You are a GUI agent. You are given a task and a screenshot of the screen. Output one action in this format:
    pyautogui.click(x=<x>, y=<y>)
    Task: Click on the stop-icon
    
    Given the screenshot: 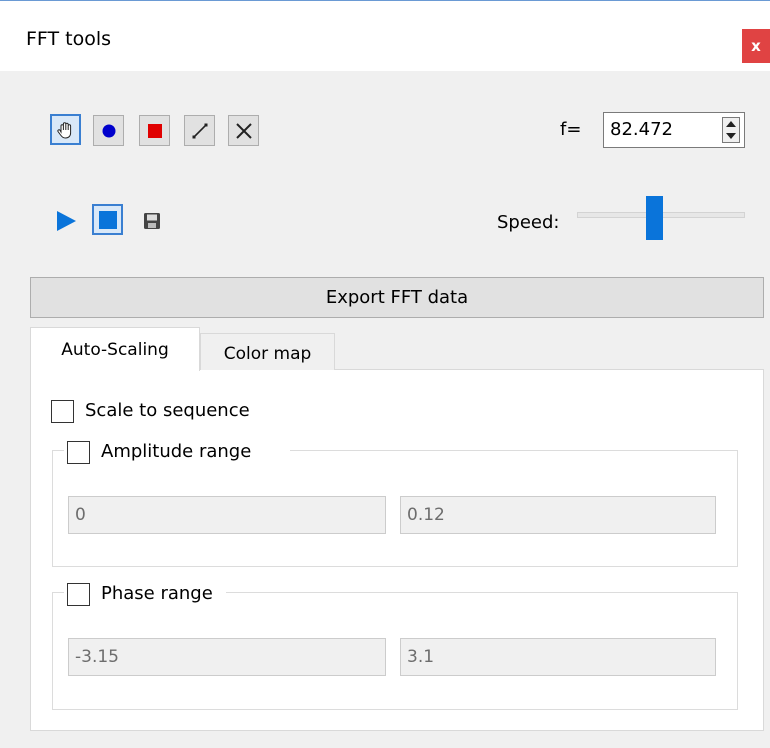 What is the action you would take?
    pyautogui.click(x=107, y=219)
    